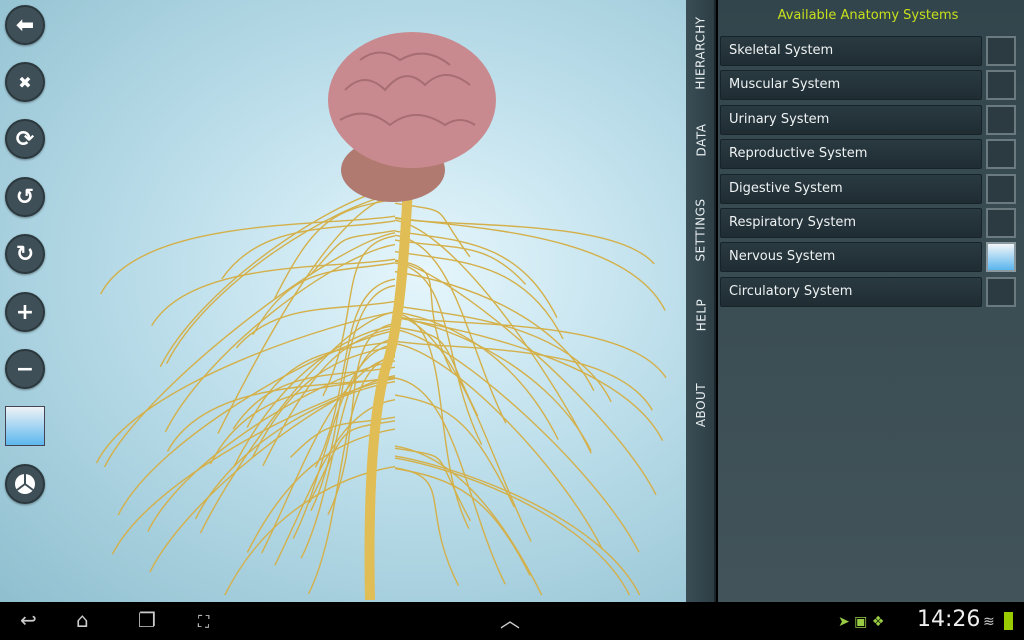 The width and height of the screenshot is (1024, 640). Describe the element at coordinates (1008, 621) in the screenshot. I see `battery-icon` at that location.